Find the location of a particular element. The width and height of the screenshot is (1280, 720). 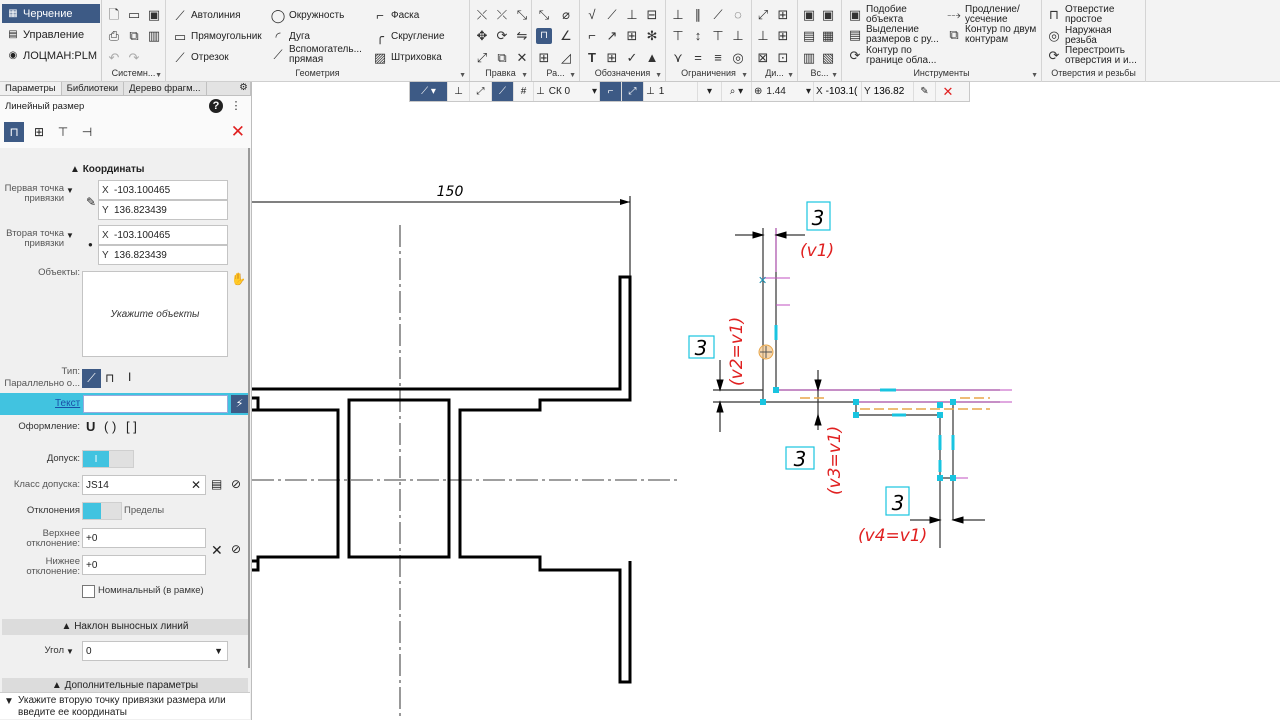

tree-icon: ⋮ is located at coordinates (236, 106).